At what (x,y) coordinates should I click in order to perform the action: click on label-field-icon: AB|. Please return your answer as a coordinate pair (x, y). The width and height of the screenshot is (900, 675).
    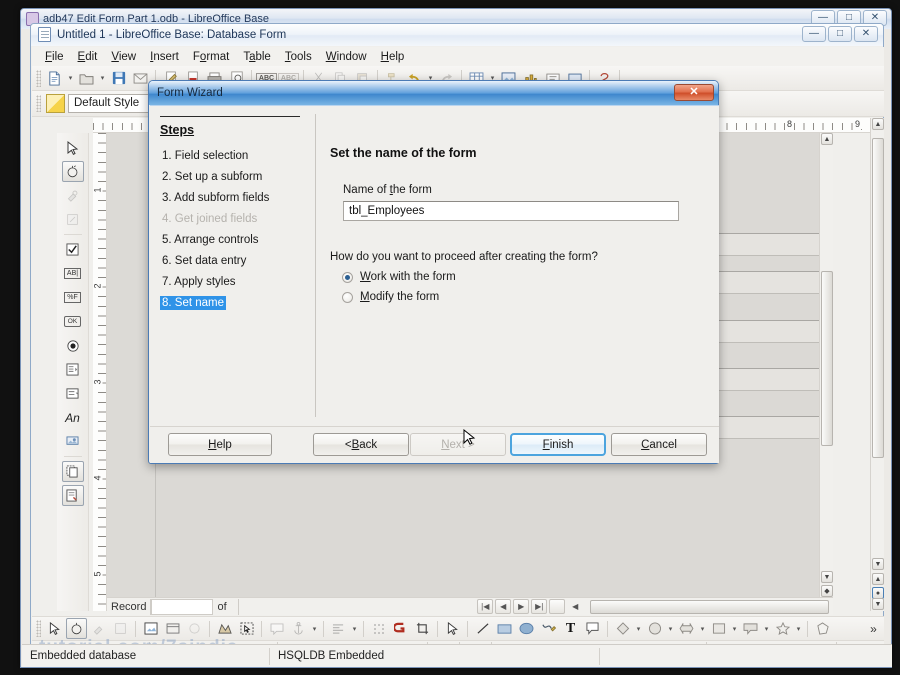
    Looking at the image, I should click on (73, 273).